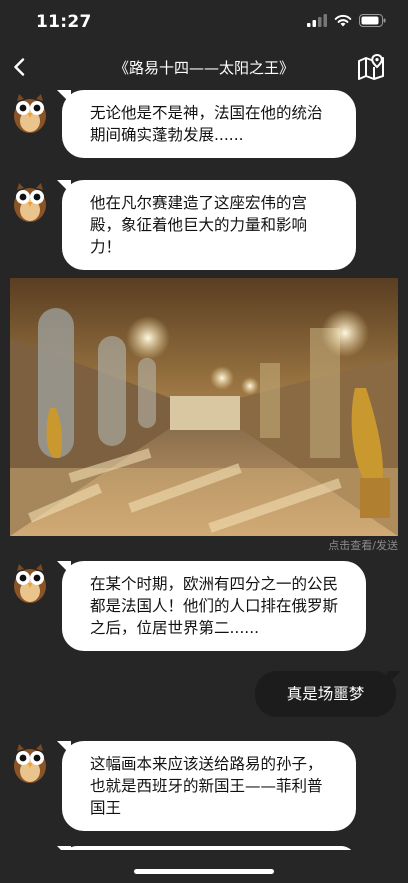 The height and width of the screenshot is (883, 408). I want to click on status-bar: 11:27, so click(204, 22).